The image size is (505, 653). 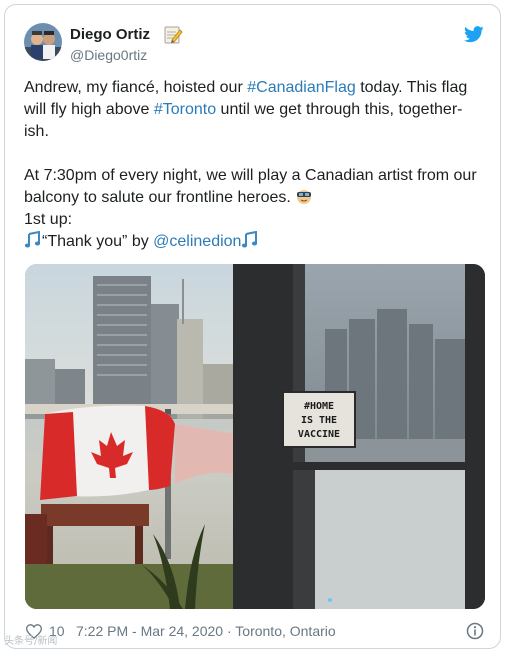 I want to click on tweet-text-line: ish., so click(x=36, y=131).